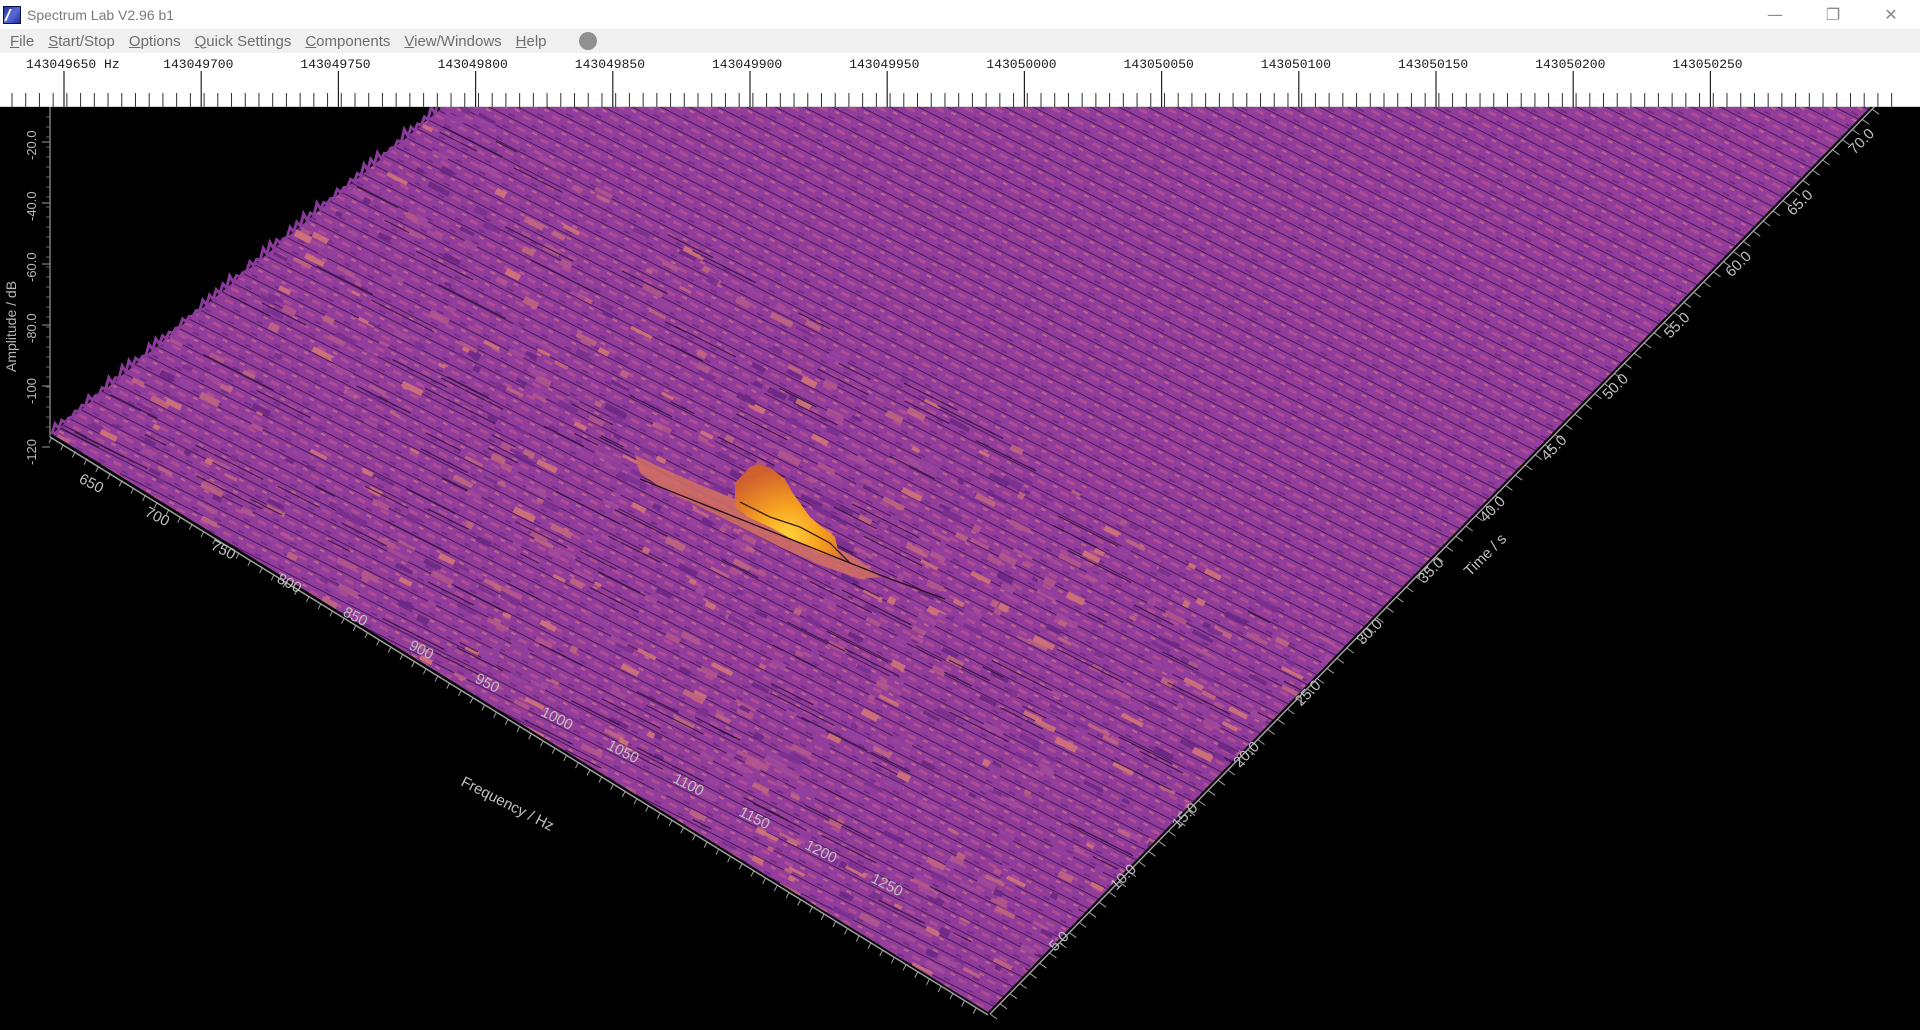  Describe the element at coordinates (81, 41) in the screenshot. I see `menu-start-stop: Start/Stop` at that location.